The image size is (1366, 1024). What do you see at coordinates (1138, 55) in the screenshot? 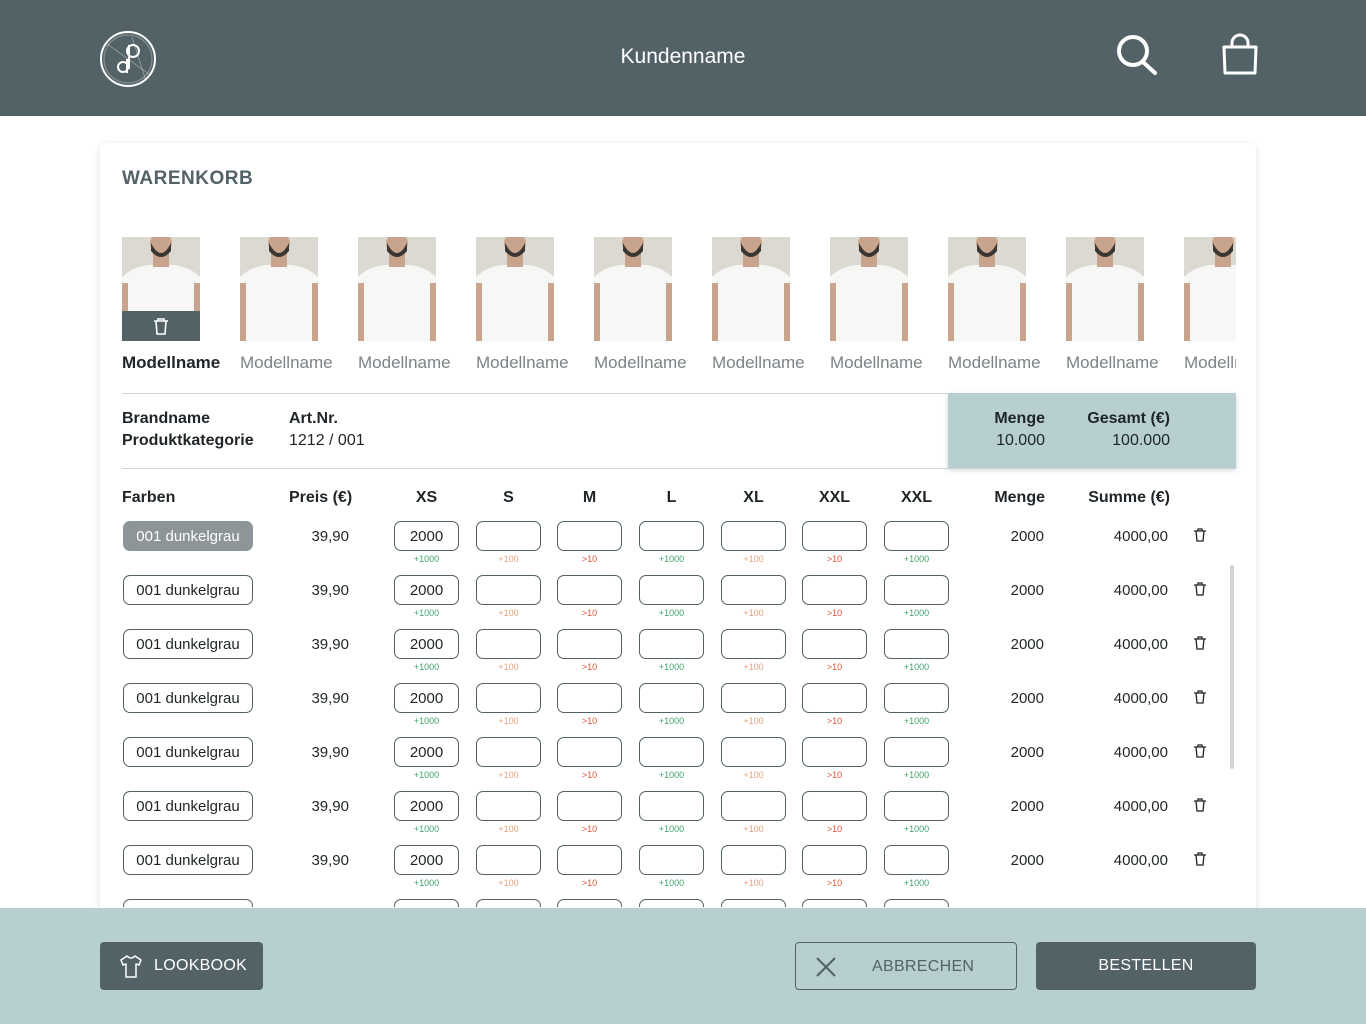
I see `search-icon` at bounding box center [1138, 55].